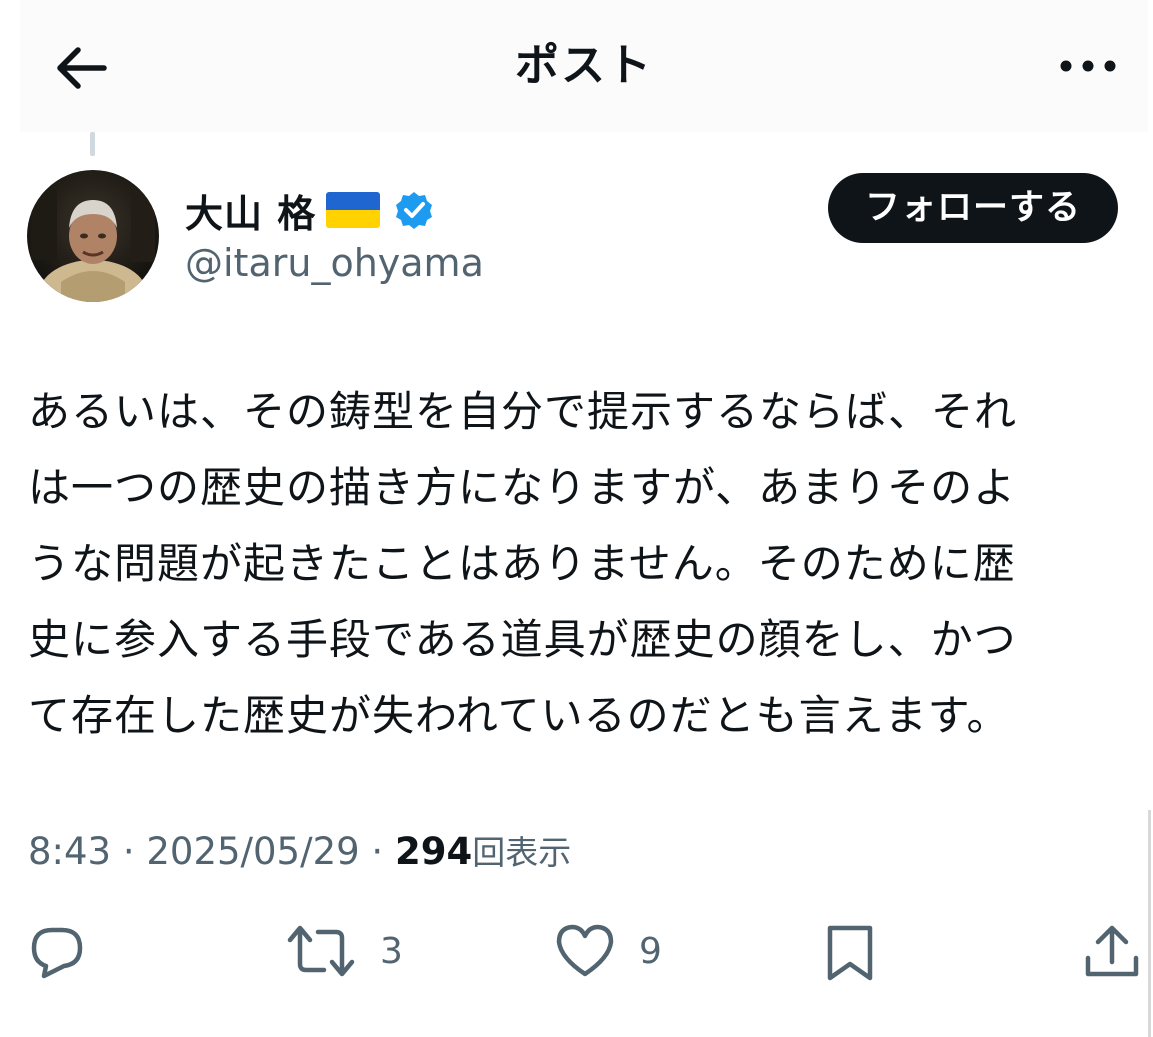 The image size is (1153, 1037). Describe the element at coordinates (414, 210) in the screenshot. I see `verified-badge-icon` at that location.